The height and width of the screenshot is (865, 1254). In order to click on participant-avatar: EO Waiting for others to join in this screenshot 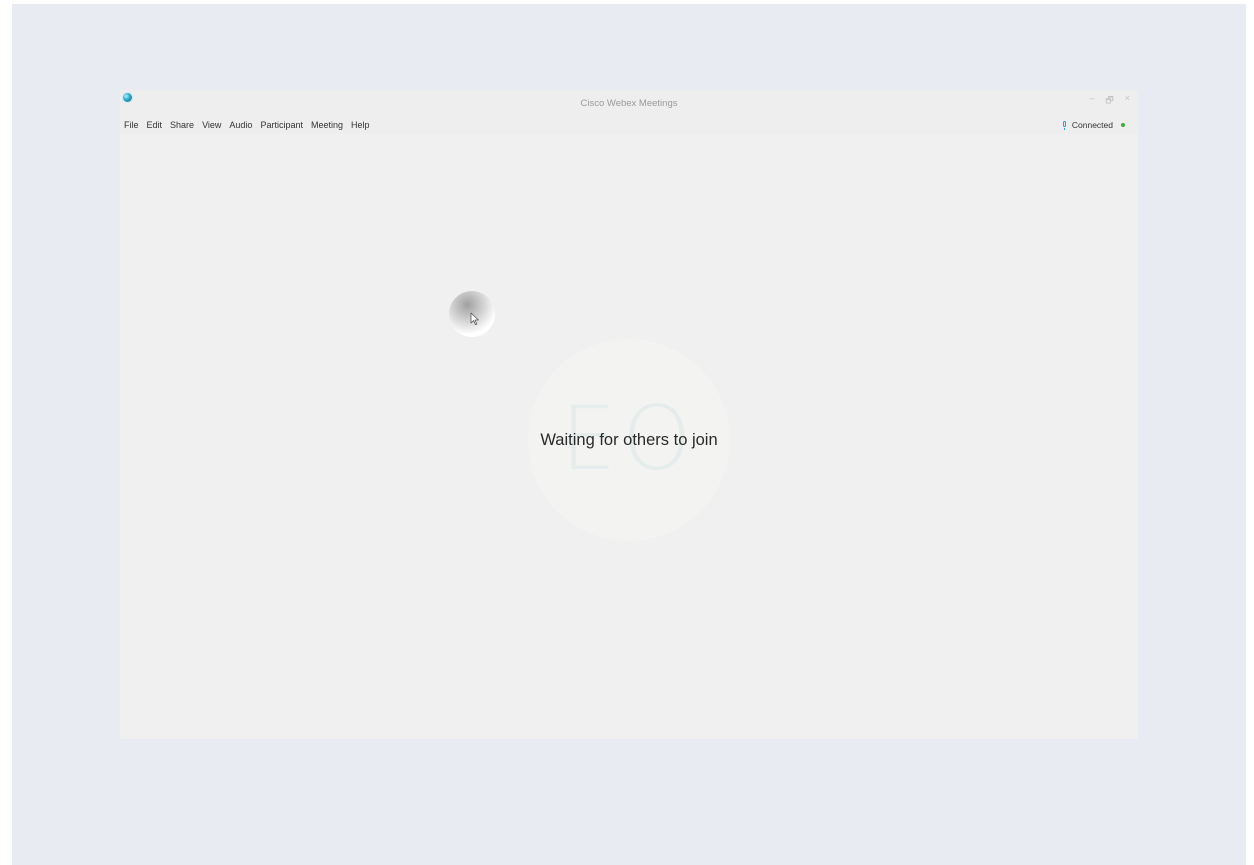, I will do `click(629, 440)`.